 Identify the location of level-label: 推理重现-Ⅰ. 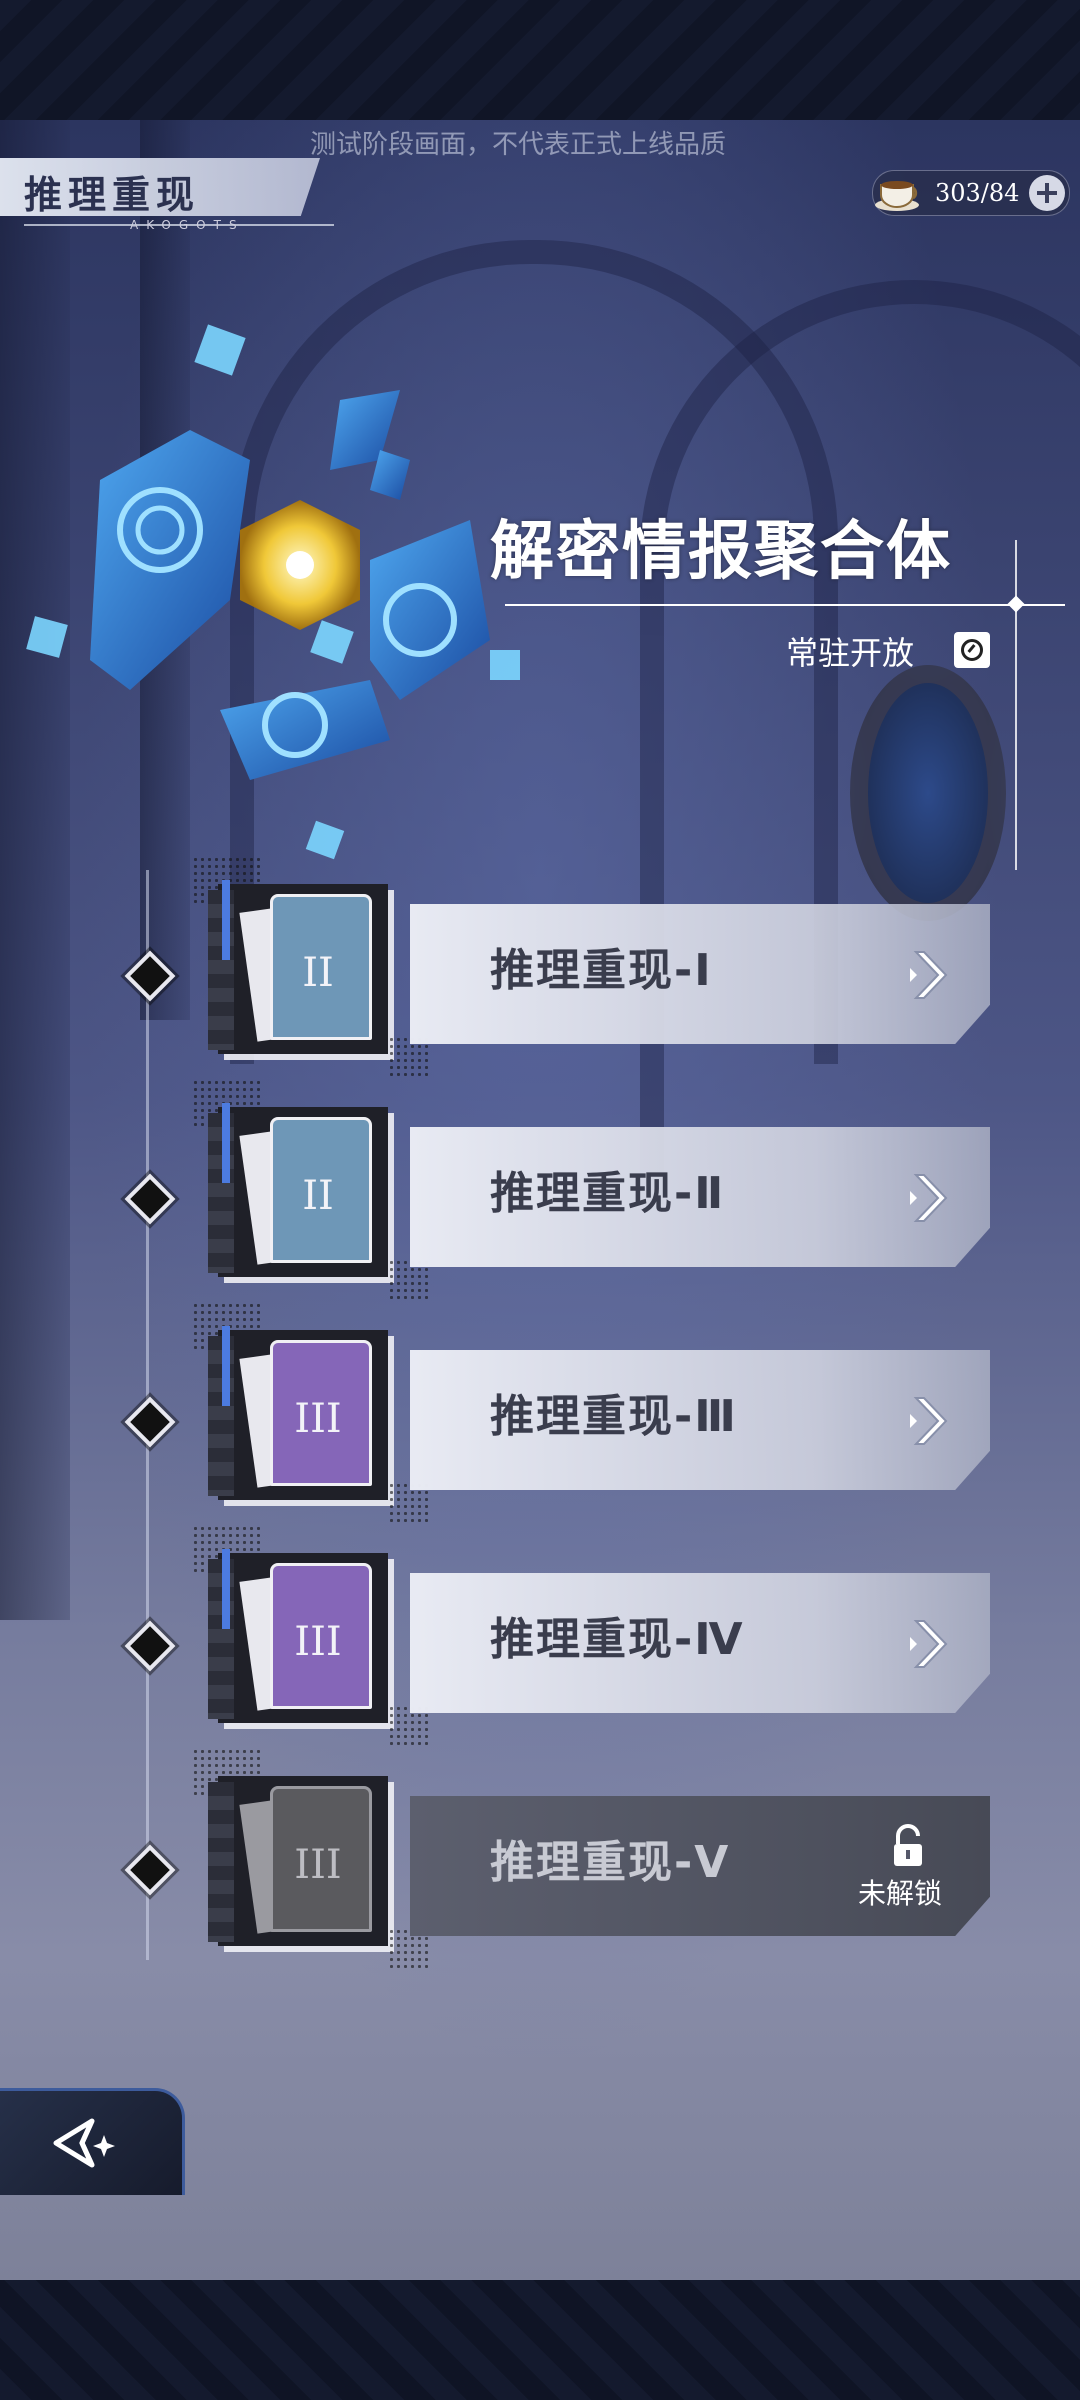
(601, 970).